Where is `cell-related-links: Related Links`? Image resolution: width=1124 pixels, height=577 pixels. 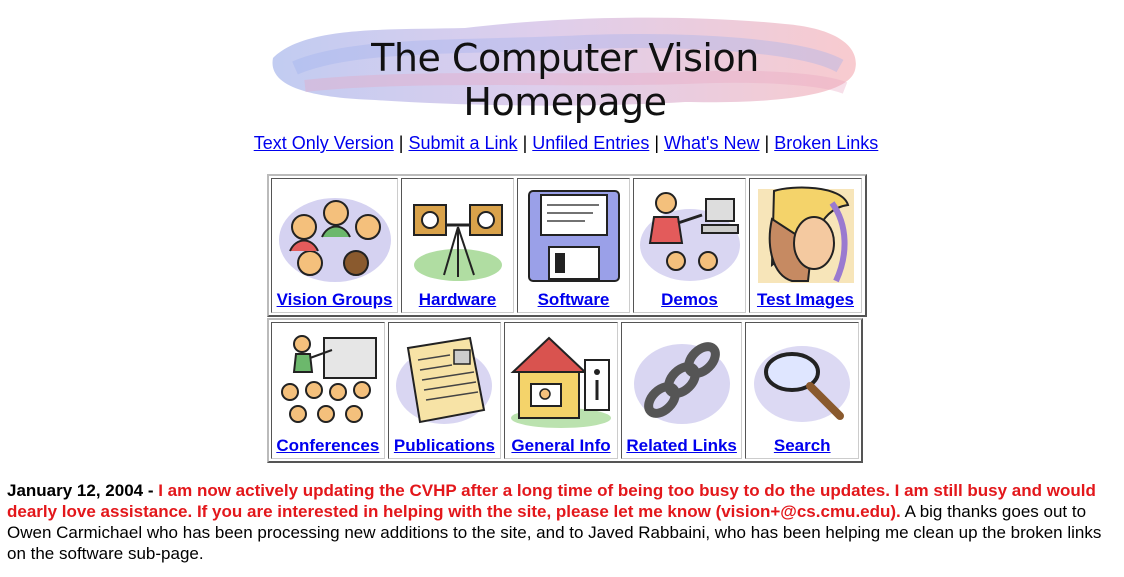
cell-related-links: Related Links is located at coordinates (681, 390).